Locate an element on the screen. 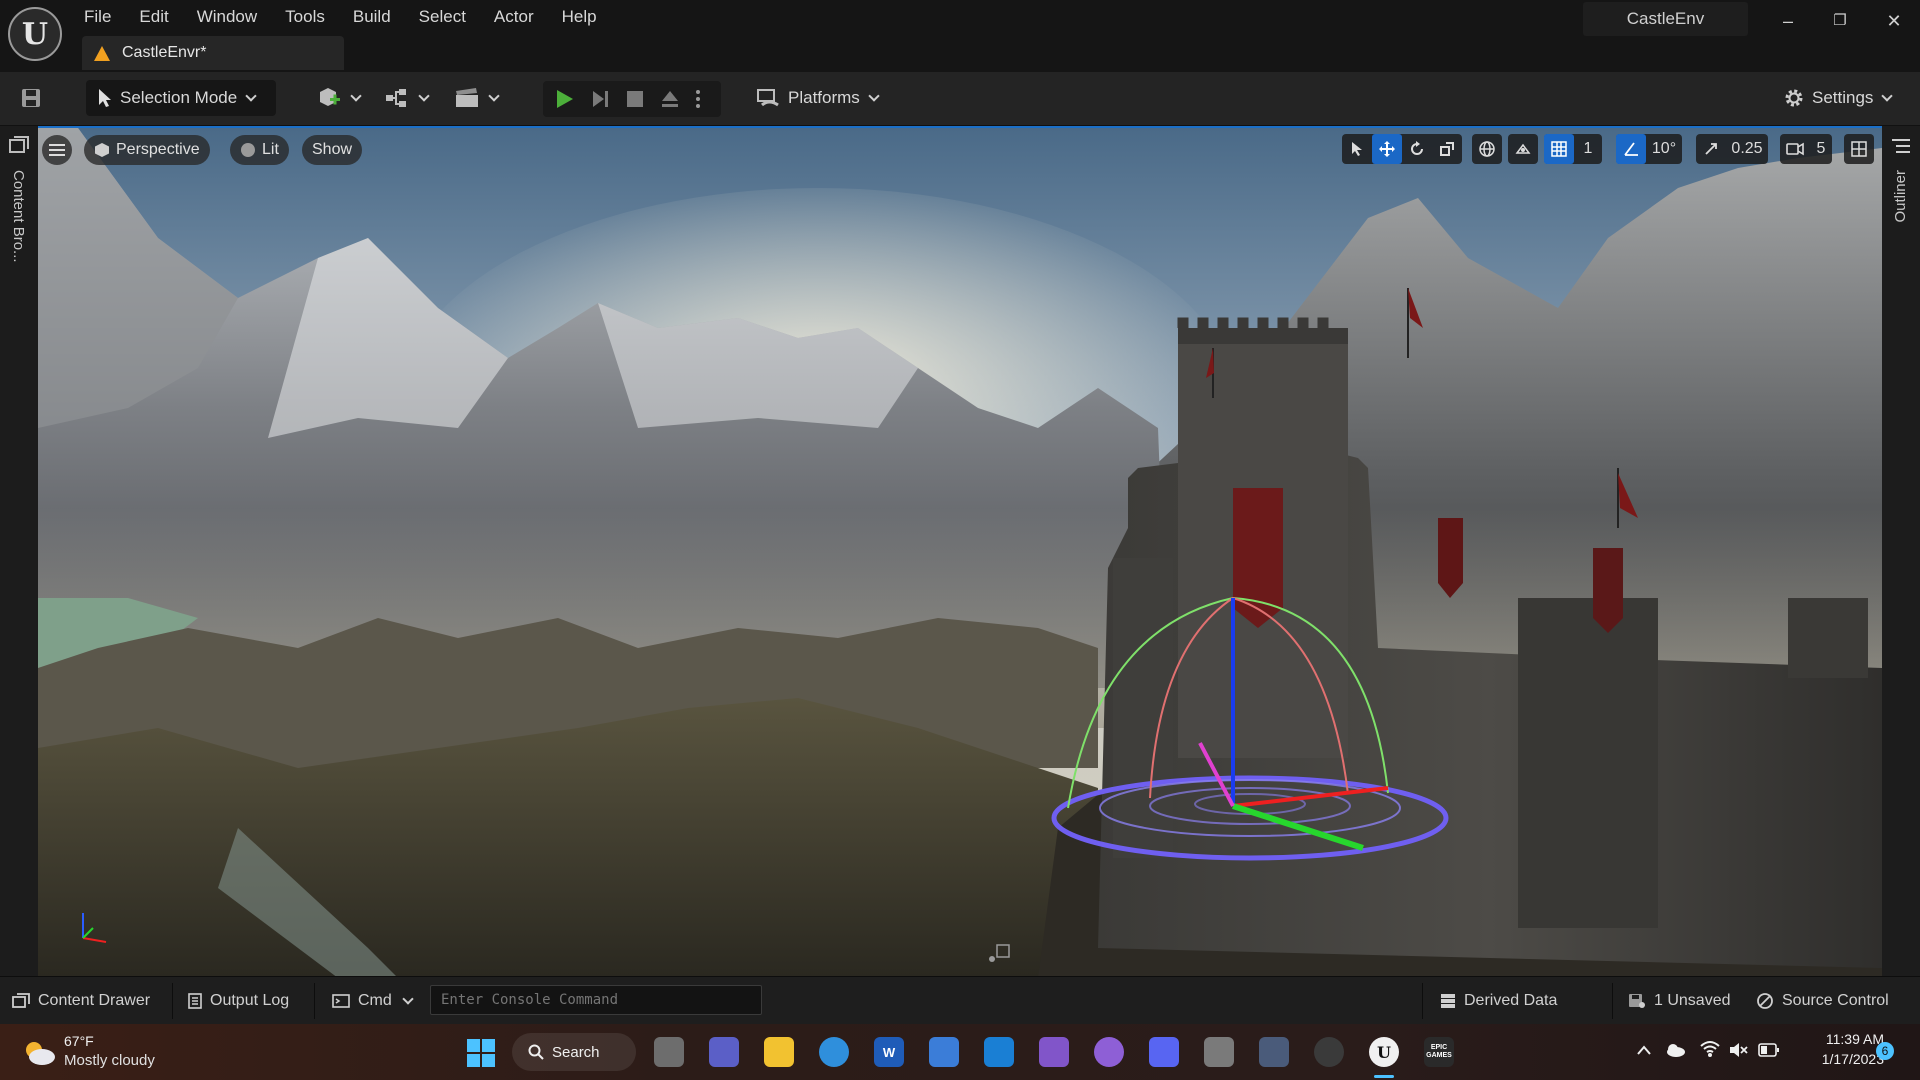  realtime-indicator-icon is located at coordinates (999, 953).